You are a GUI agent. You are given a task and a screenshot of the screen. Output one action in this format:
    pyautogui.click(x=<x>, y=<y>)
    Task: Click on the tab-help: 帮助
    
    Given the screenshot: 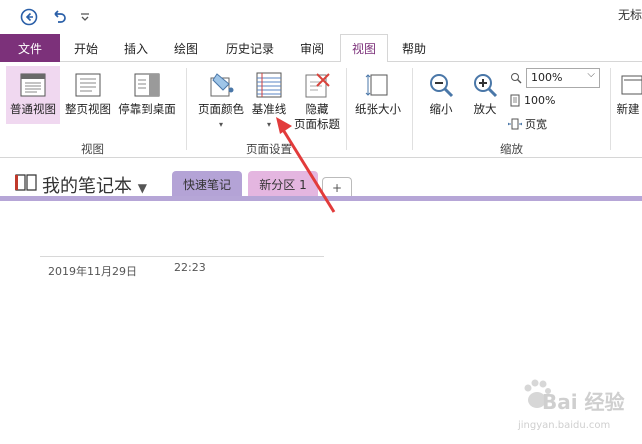 What is the action you would take?
    pyautogui.click(x=414, y=48)
    